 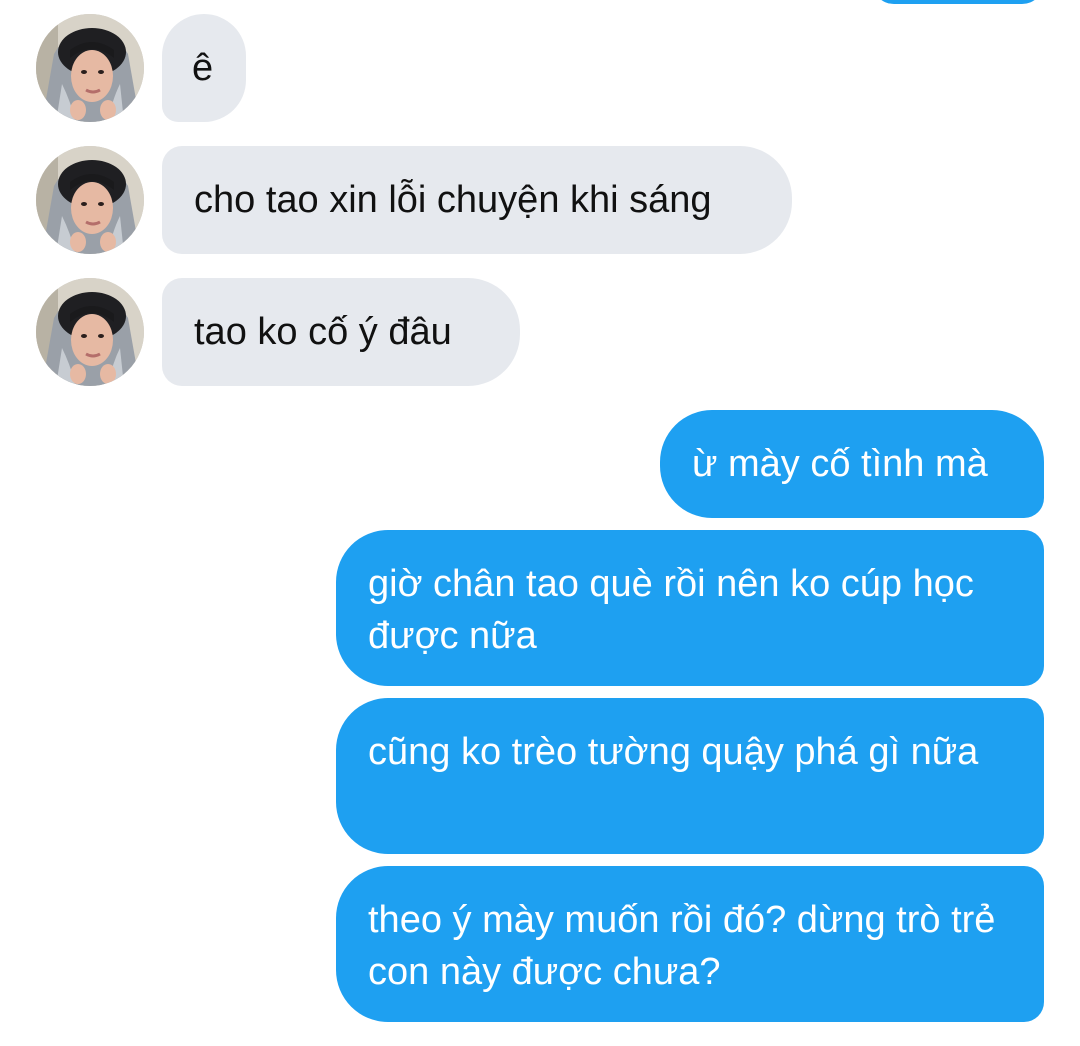 I want to click on incoming-message-bubble: tao ko cố ý đâu, so click(x=341, y=332).